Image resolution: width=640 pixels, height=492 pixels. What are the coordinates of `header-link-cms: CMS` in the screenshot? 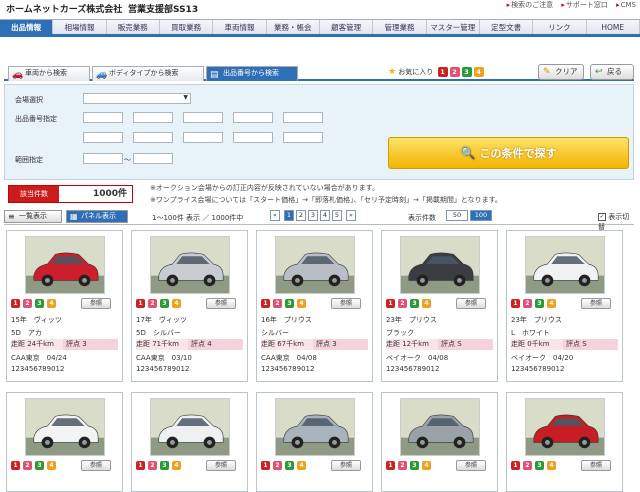 It's located at (626, 5).